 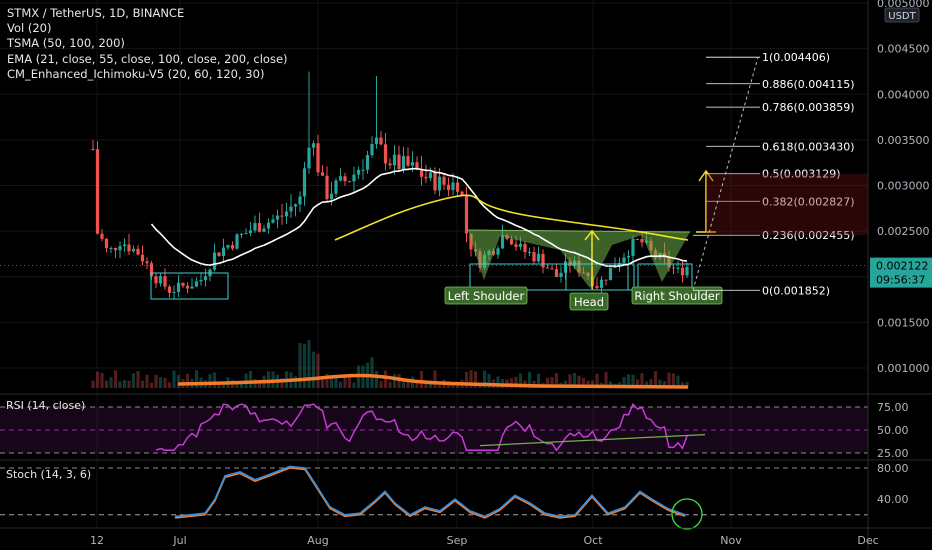 What do you see at coordinates (45, 405) in the screenshot?
I see `rsi-legend: RSI (14, close)` at bounding box center [45, 405].